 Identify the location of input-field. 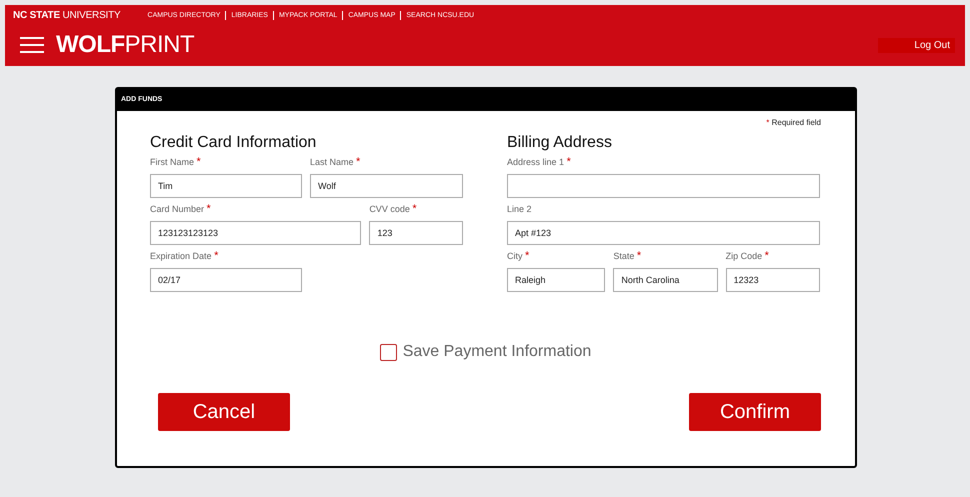
(663, 186).